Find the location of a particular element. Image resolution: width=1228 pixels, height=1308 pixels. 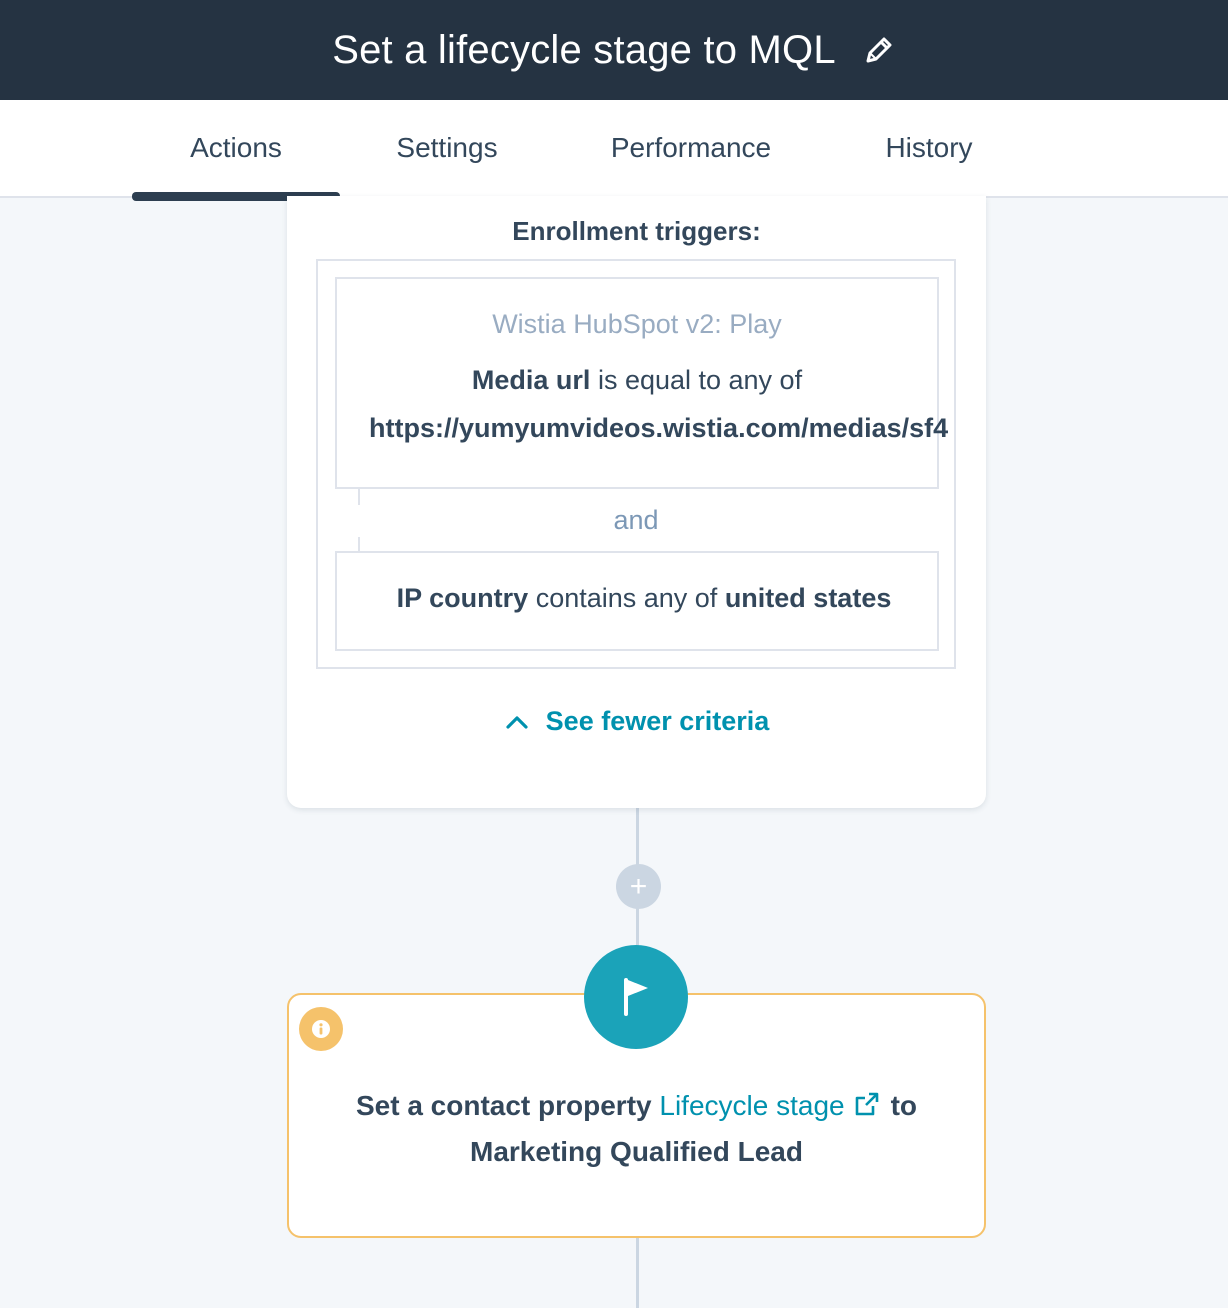

filter-ip-country: IP country contains any of united states is located at coordinates (637, 601).